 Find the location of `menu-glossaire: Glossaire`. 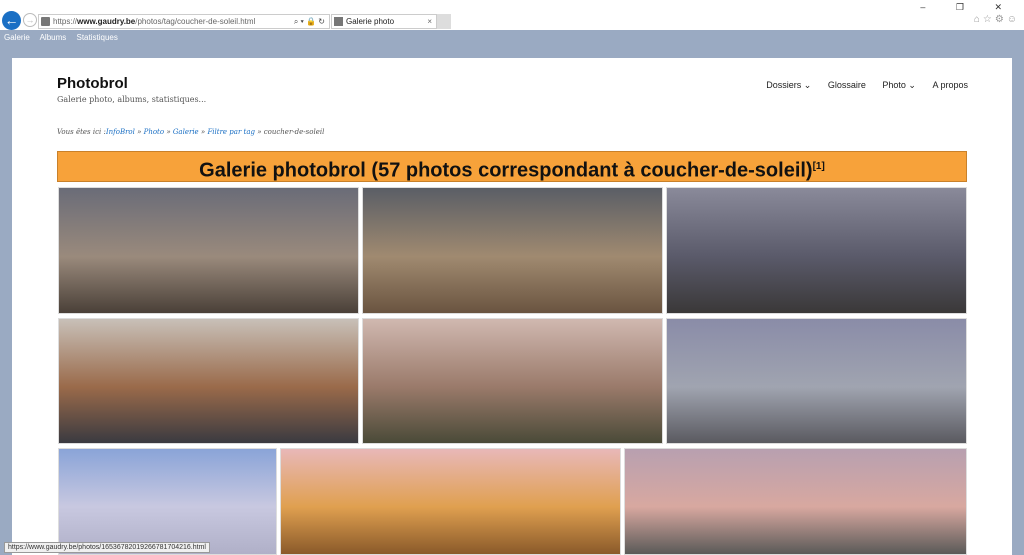

menu-glossaire: Glossaire is located at coordinates (847, 85).